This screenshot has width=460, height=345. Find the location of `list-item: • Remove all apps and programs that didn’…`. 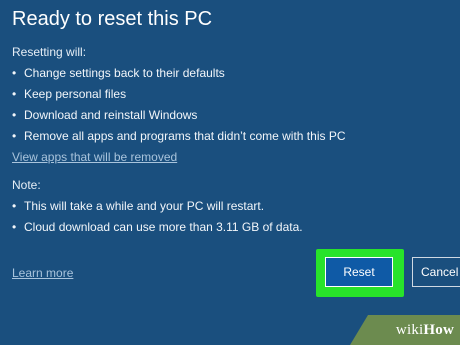

list-item: • Remove all apps and programs that didn’… is located at coordinates (179, 136).